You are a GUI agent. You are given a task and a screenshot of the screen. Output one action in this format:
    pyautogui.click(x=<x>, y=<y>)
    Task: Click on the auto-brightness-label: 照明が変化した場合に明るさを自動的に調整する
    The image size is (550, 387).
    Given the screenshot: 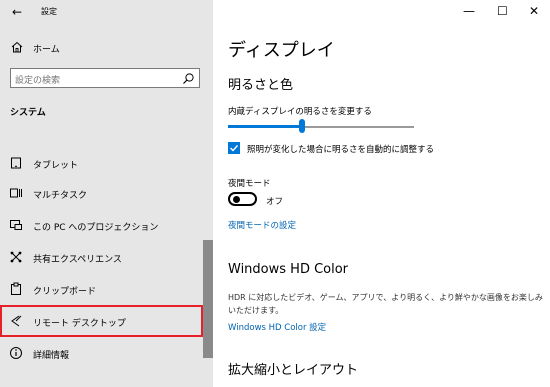 What is the action you would take?
    pyautogui.click(x=341, y=150)
    